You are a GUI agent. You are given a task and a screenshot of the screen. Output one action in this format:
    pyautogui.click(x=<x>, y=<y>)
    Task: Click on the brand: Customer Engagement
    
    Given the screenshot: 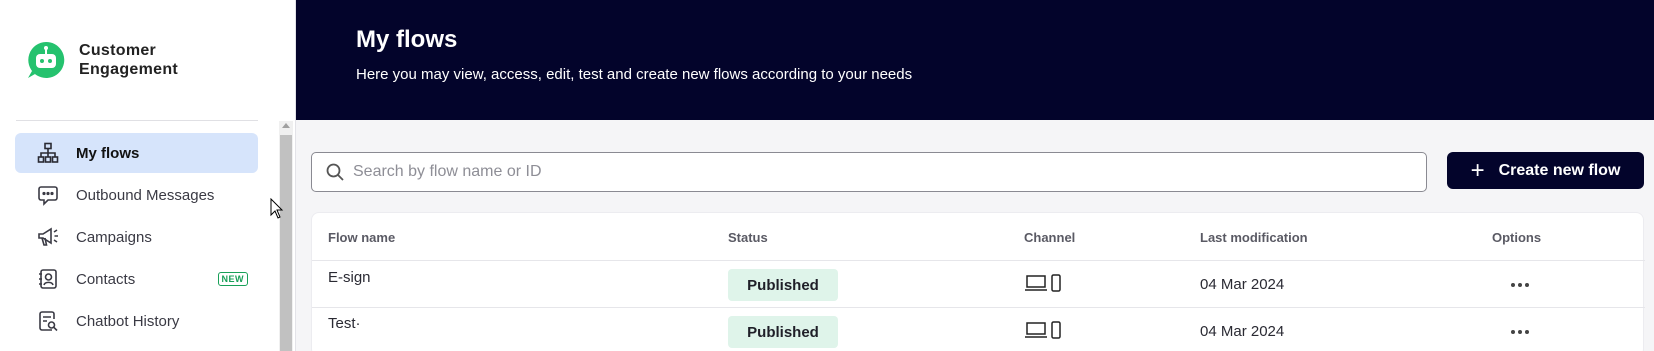 What is the action you would take?
    pyautogui.click(x=102, y=60)
    